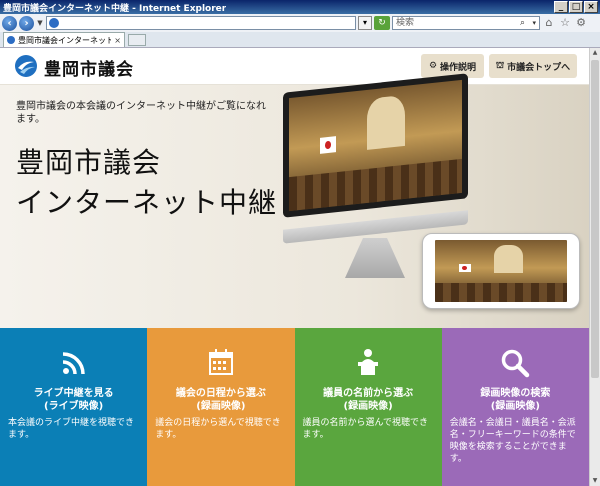 Image resolution: width=600 pixels, height=486 pixels. Describe the element at coordinates (117, 40) in the screenshot. I see `tab-close-icon: ×` at that location.